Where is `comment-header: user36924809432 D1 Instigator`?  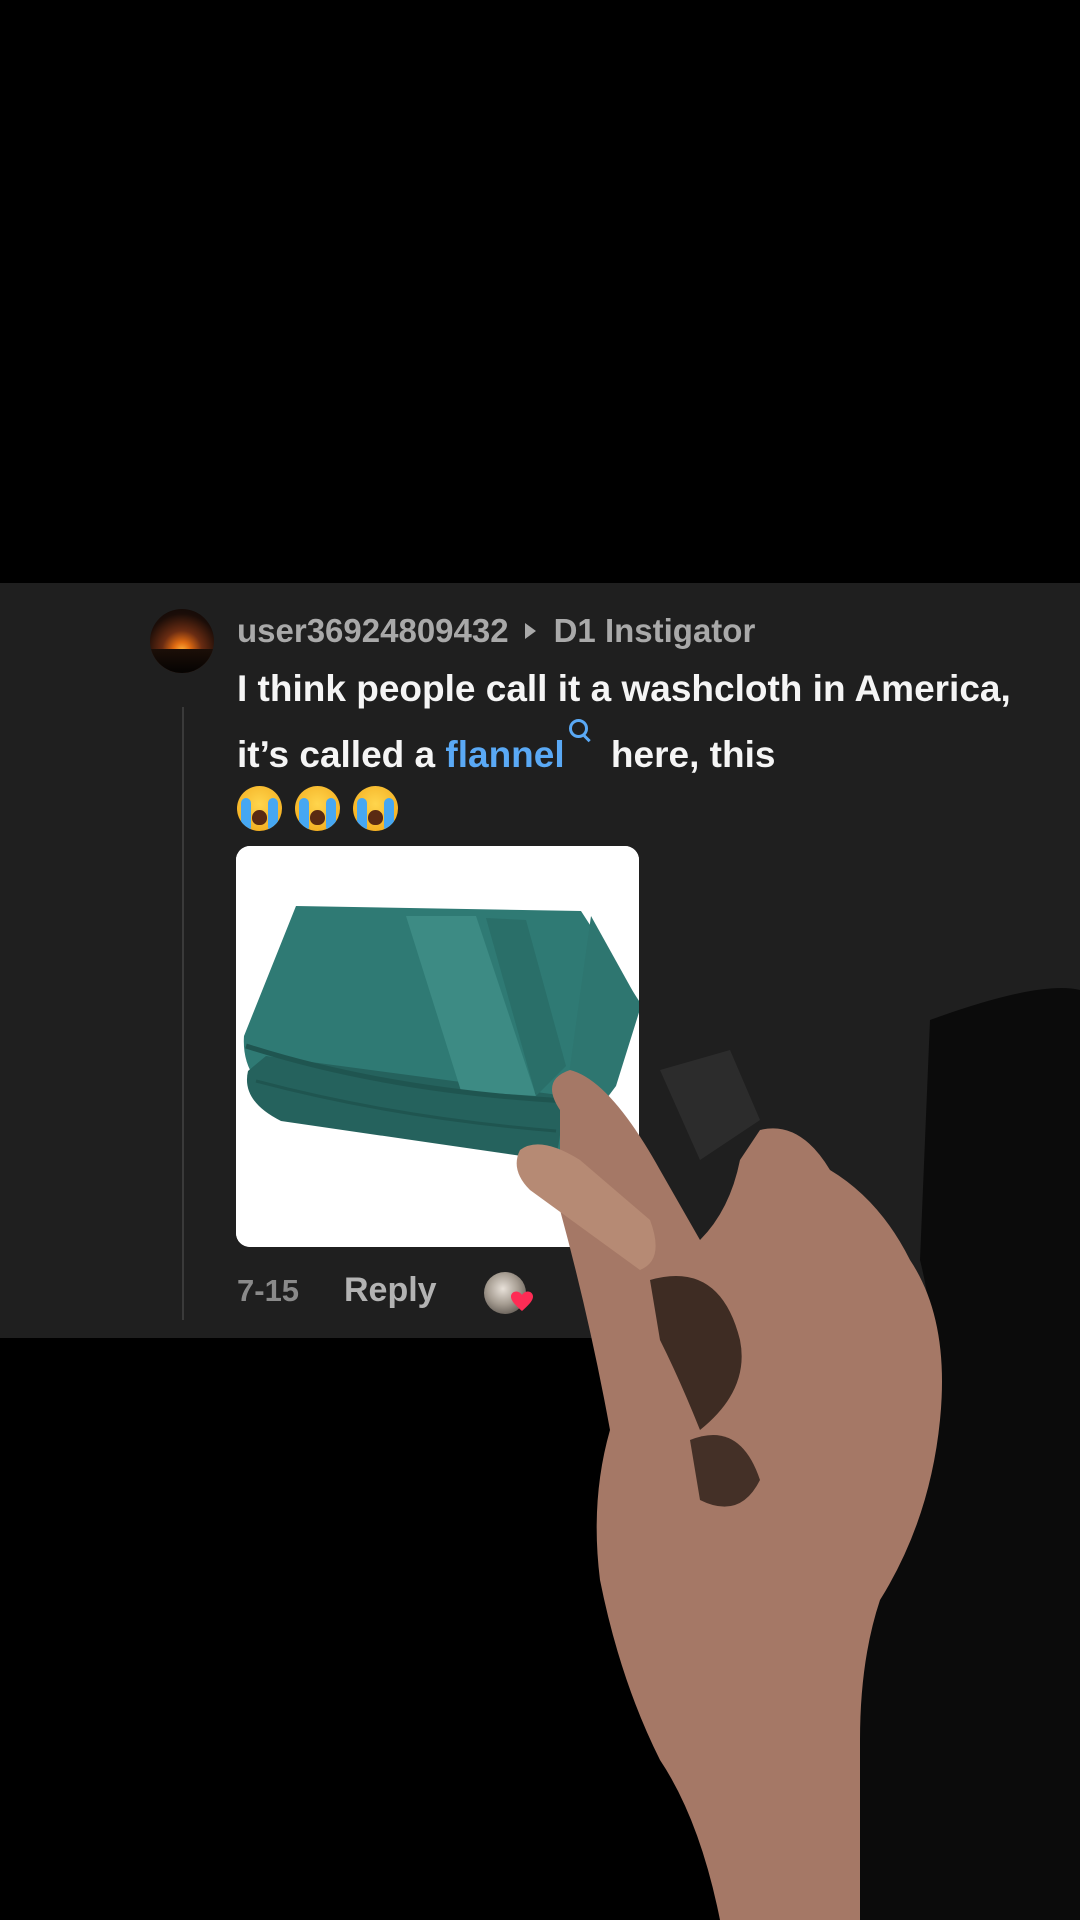 comment-header: user36924809432 D1 Instigator is located at coordinates (496, 631).